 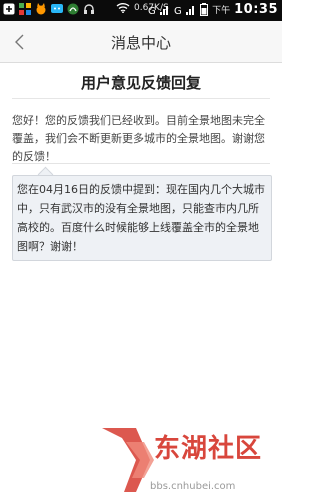 What do you see at coordinates (208, 449) in the screenshot?
I see `watermark-name: 东湖社区` at bounding box center [208, 449].